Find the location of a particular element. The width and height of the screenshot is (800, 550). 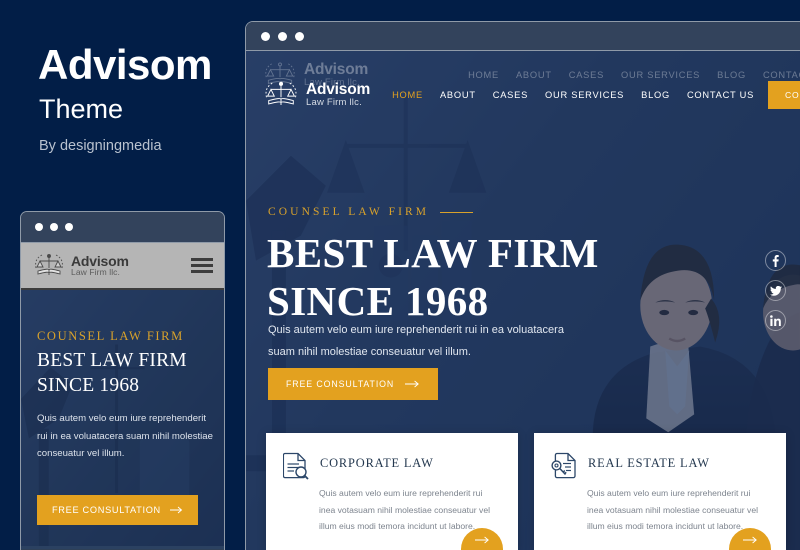

free-consultation-button: FREE CONSULTATION is located at coordinates (353, 384).